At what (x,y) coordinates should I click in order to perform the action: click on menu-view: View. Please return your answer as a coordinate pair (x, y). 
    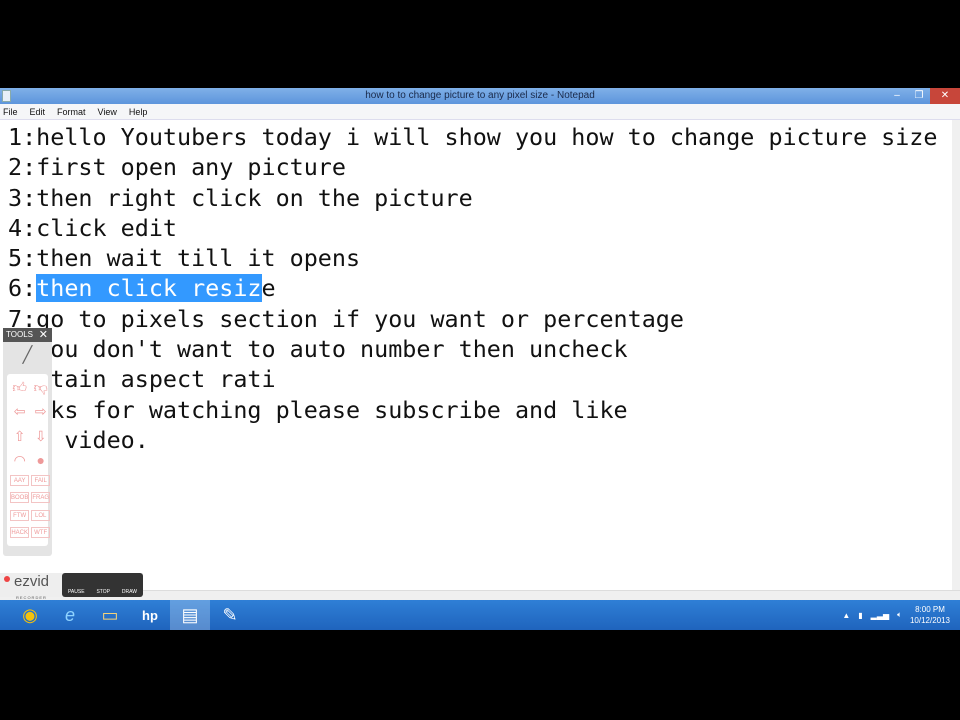
    Looking at the image, I should click on (107, 111).